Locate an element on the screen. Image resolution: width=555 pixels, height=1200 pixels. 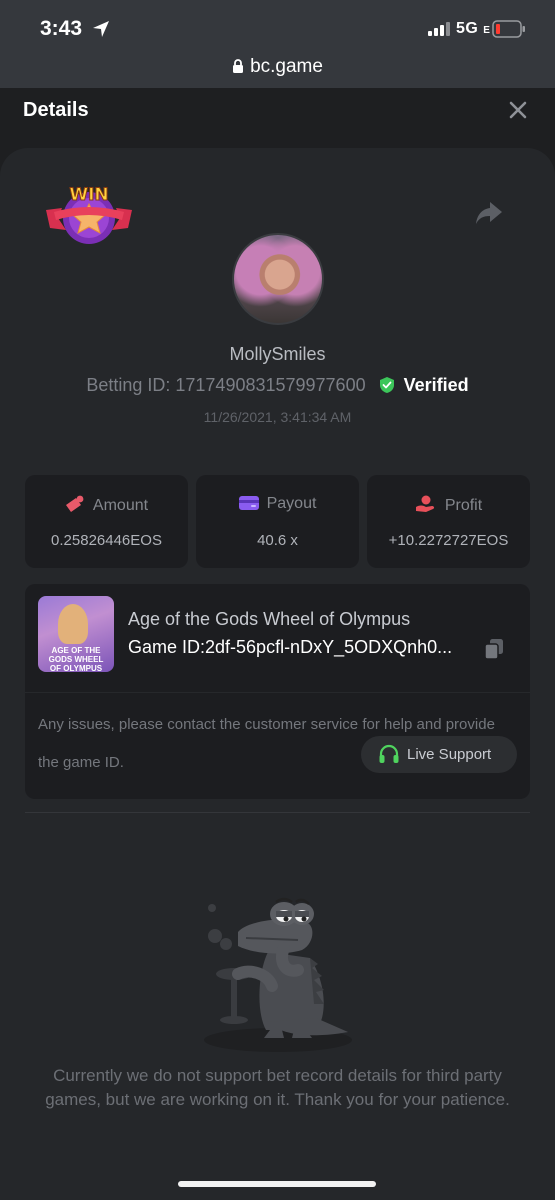
details-header: Details is located at coordinates (277, 118).